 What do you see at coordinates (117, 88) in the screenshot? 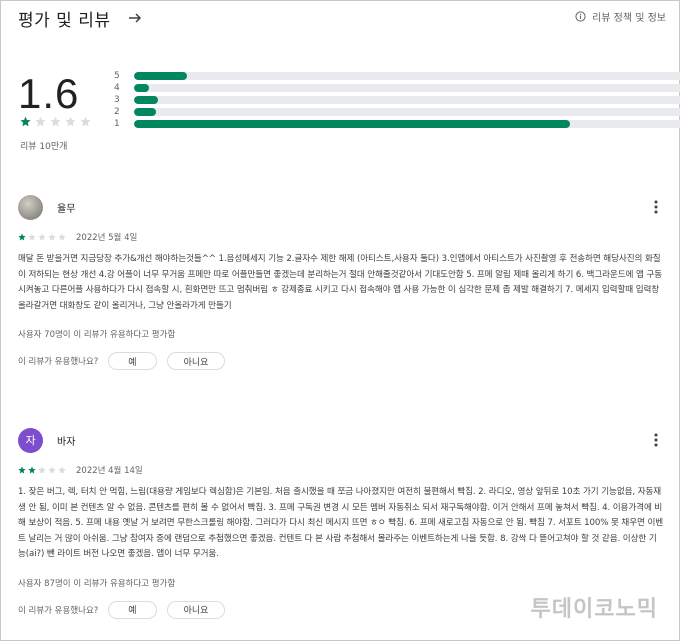
I see `rating-bar-label: 4` at bounding box center [117, 88].